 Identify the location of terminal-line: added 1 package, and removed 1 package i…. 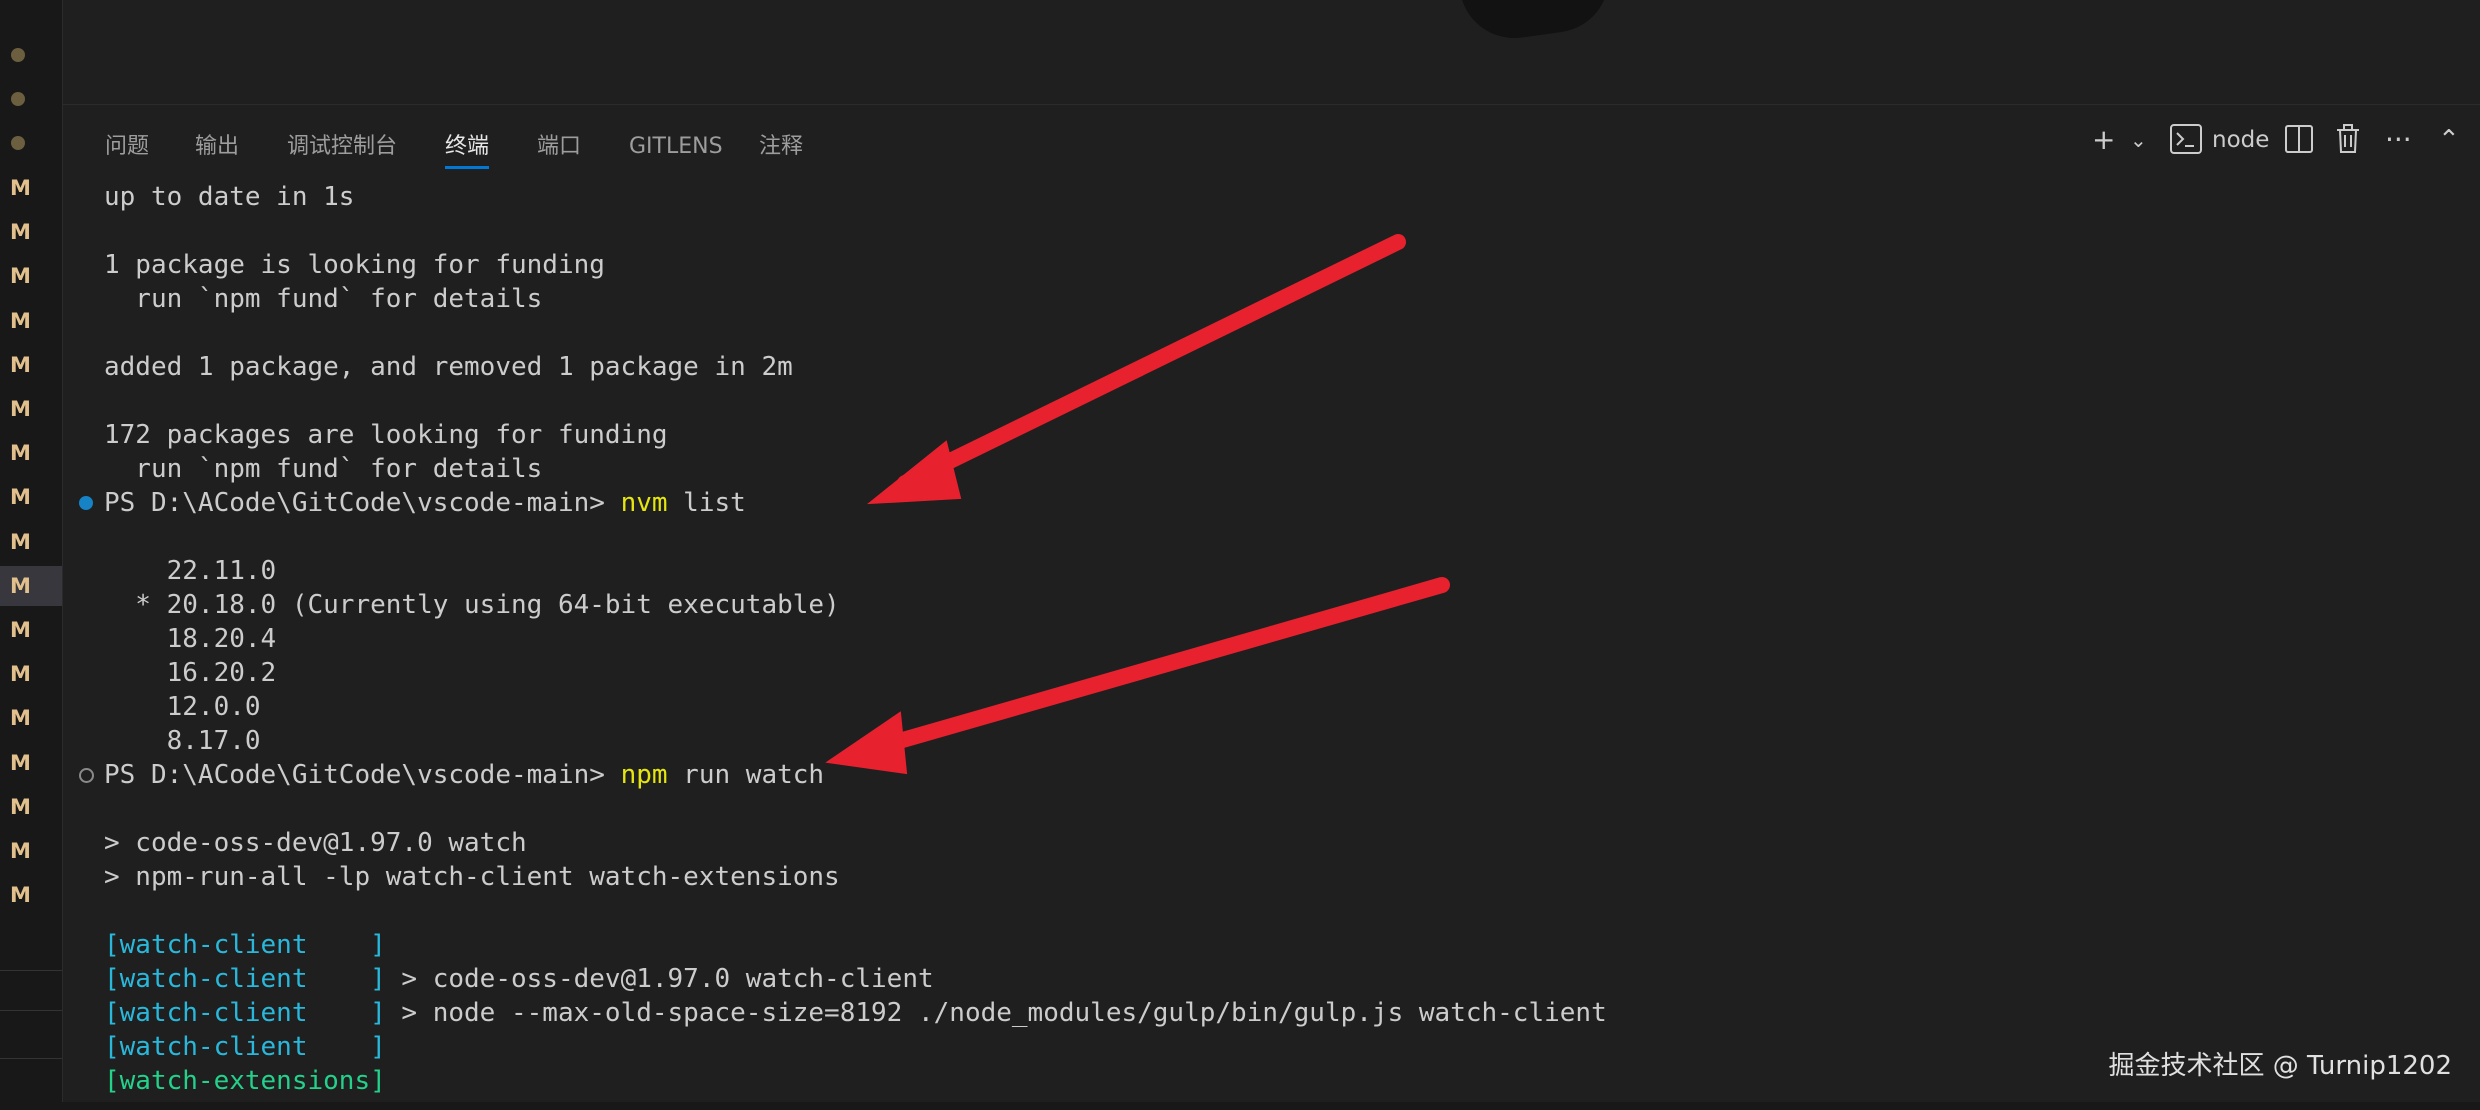
(448, 367).